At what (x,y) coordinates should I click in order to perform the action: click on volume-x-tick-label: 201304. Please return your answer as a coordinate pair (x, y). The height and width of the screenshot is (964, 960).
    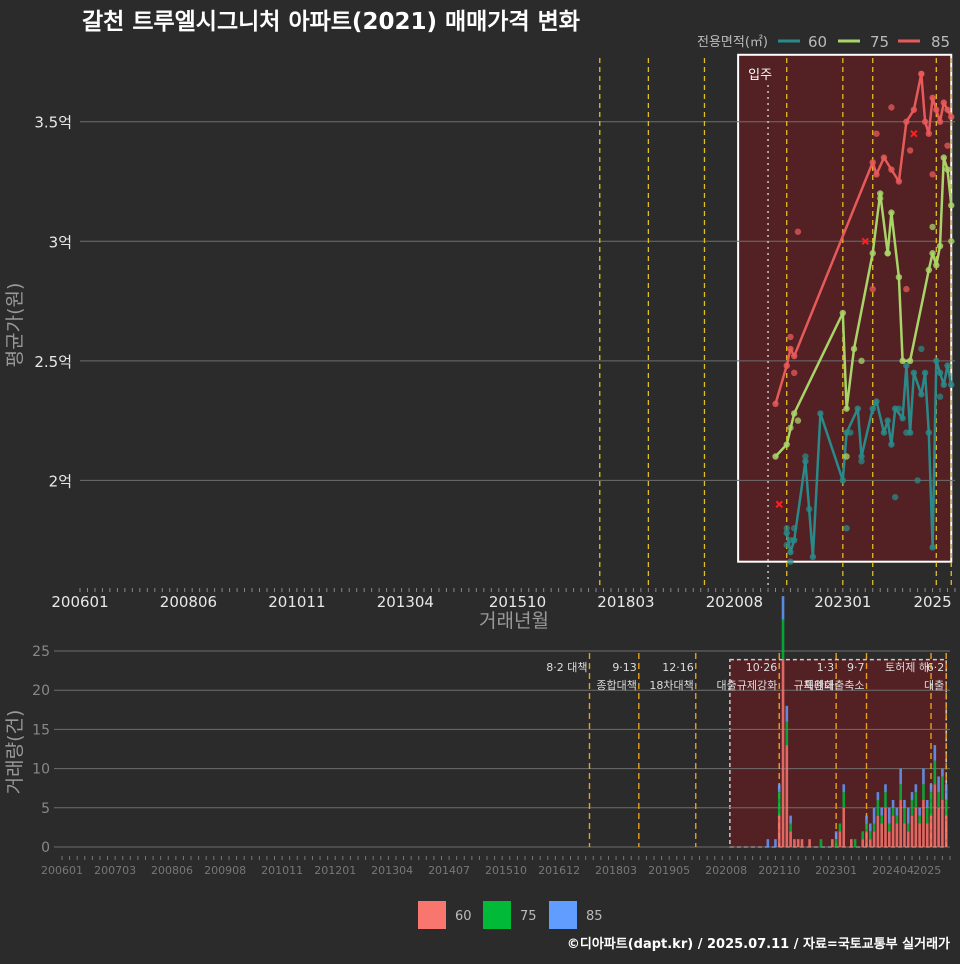
    Looking at the image, I should click on (392, 870).